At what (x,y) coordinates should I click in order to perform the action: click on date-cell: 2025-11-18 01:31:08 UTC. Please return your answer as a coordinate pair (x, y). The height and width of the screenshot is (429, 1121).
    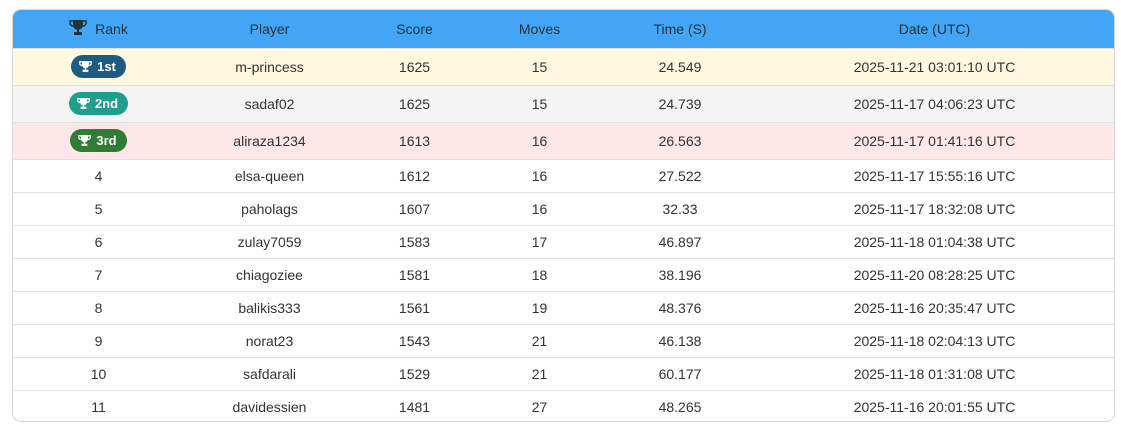
    Looking at the image, I should click on (934, 373).